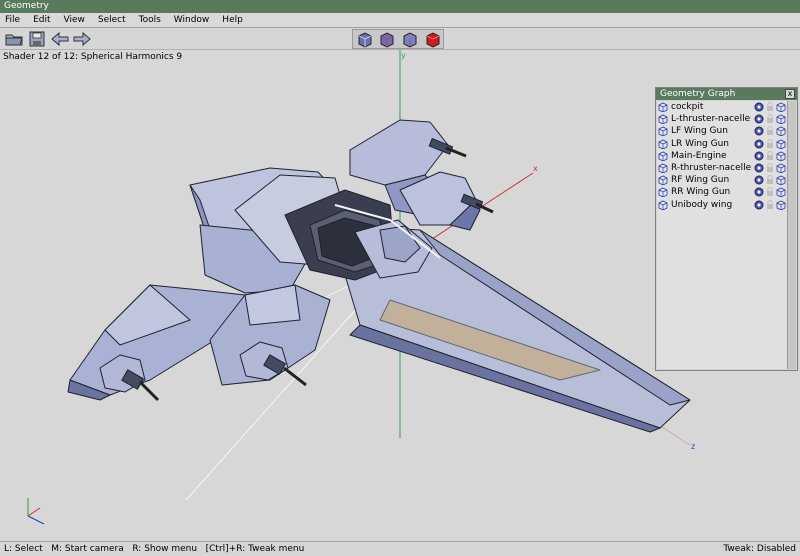 The height and width of the screenshot is (556, 800). I want to click on object-name: R-thruster-nacelle, so click(711, 168).